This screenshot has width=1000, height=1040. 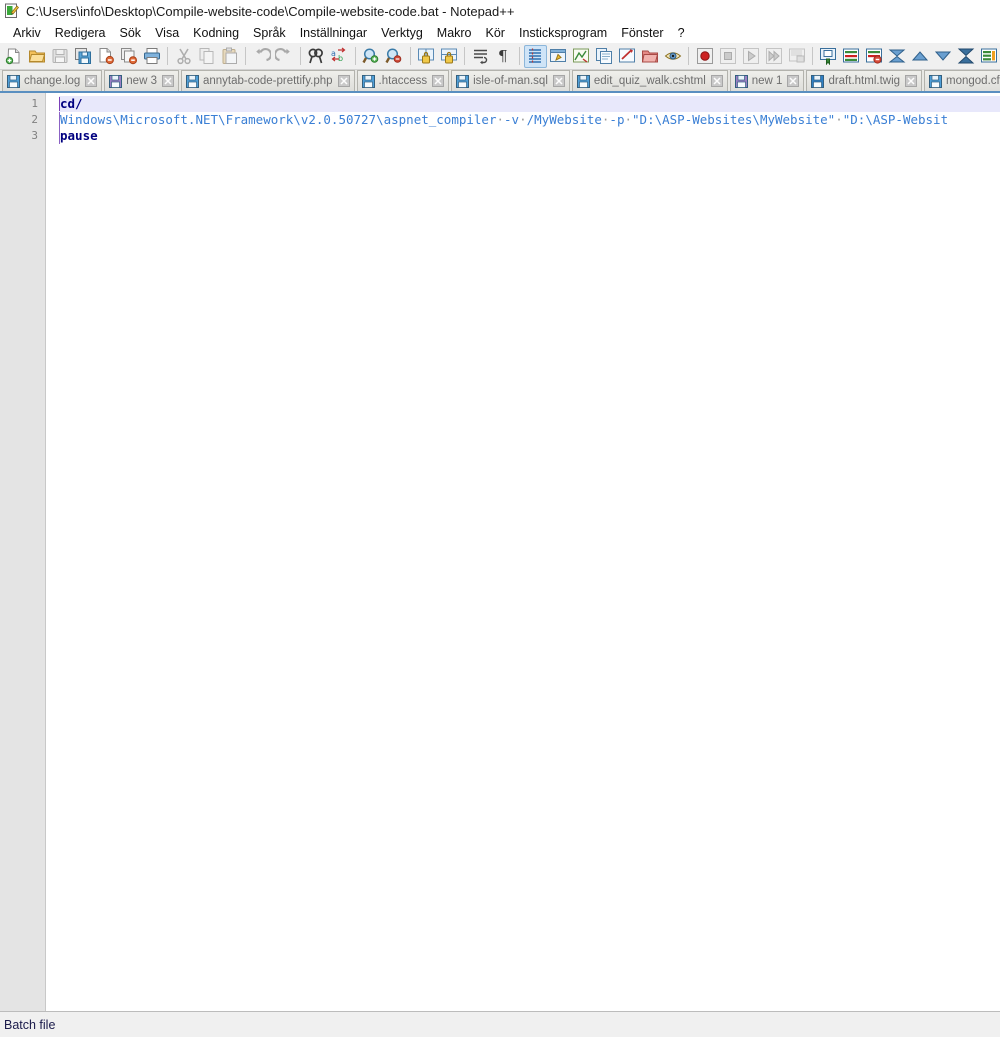 I want to click on menu-item-kor: Kör, so click(x=495, y=33).